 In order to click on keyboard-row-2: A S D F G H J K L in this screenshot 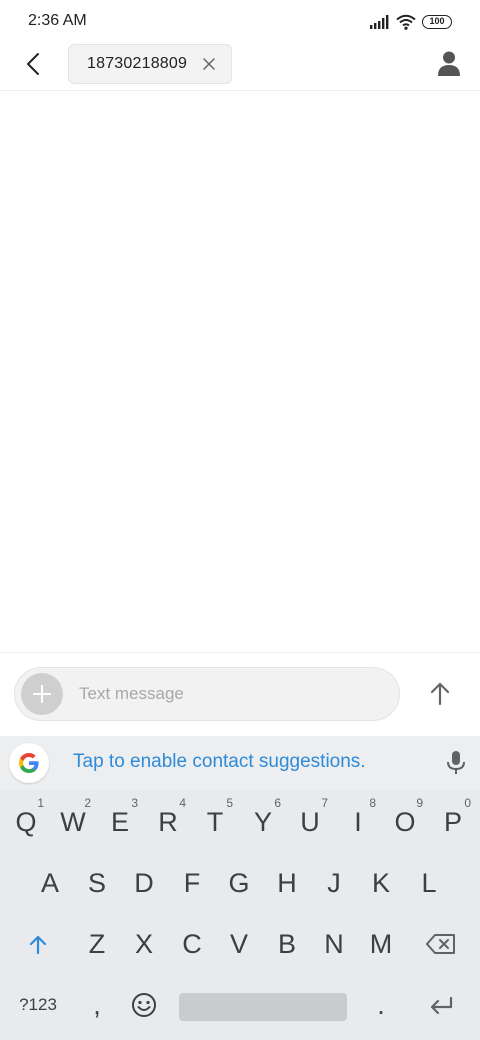, I will do `click(240, 883)`.